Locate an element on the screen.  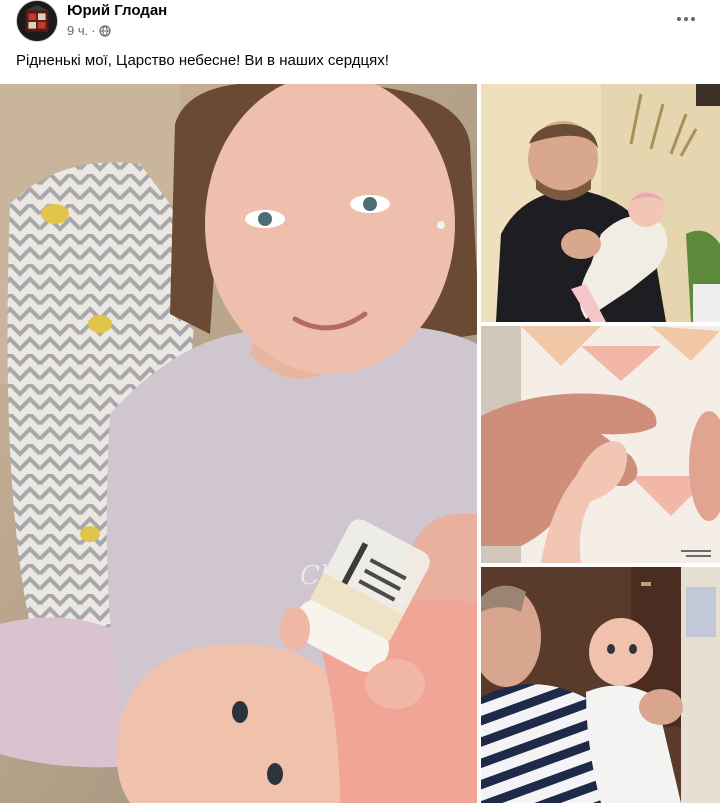
author-avatar is located at coordinates (37, 21).